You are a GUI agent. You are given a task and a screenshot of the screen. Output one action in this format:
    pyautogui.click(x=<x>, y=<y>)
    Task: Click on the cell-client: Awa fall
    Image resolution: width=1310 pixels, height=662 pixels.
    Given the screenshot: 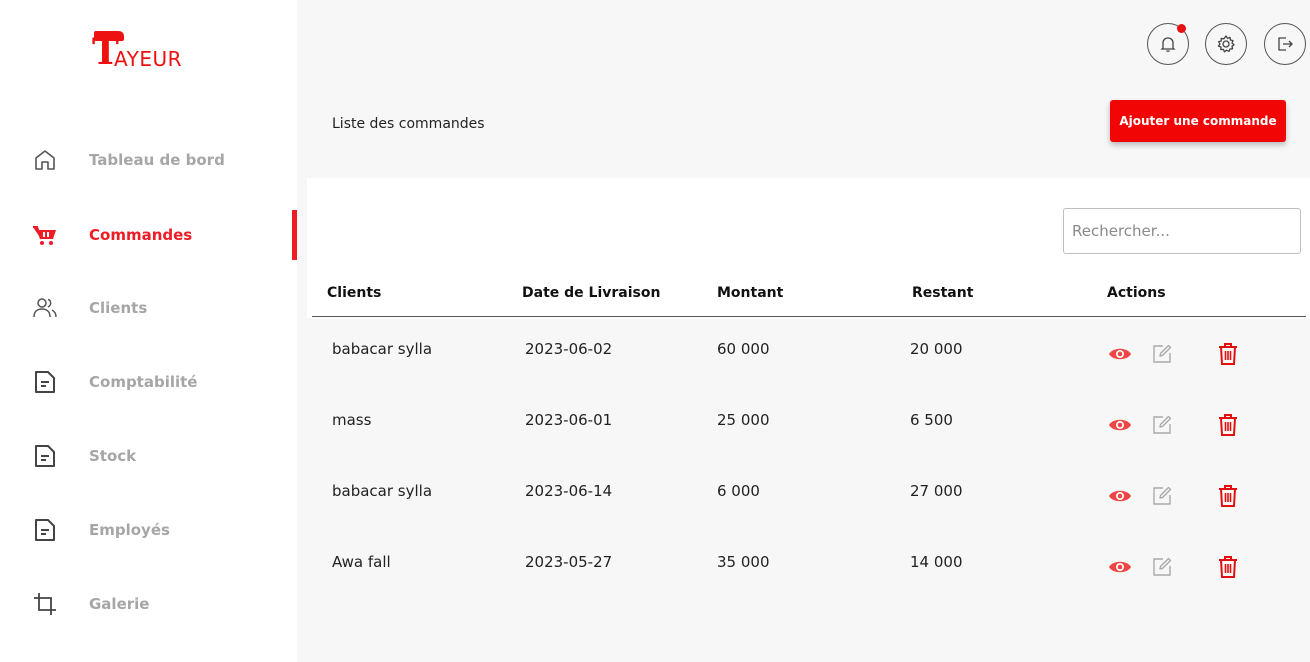 What is the action you would take?
    pyautogui.click(x=361, y=562)
    